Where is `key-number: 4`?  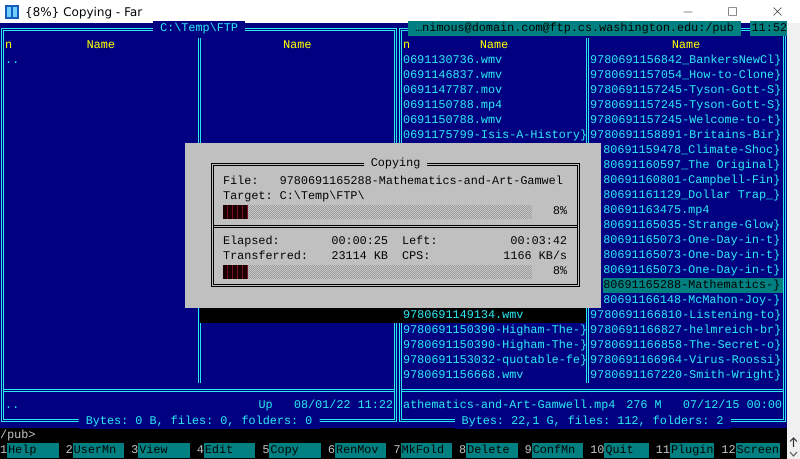
key-number: 4 is located at coordinates (200, 450).